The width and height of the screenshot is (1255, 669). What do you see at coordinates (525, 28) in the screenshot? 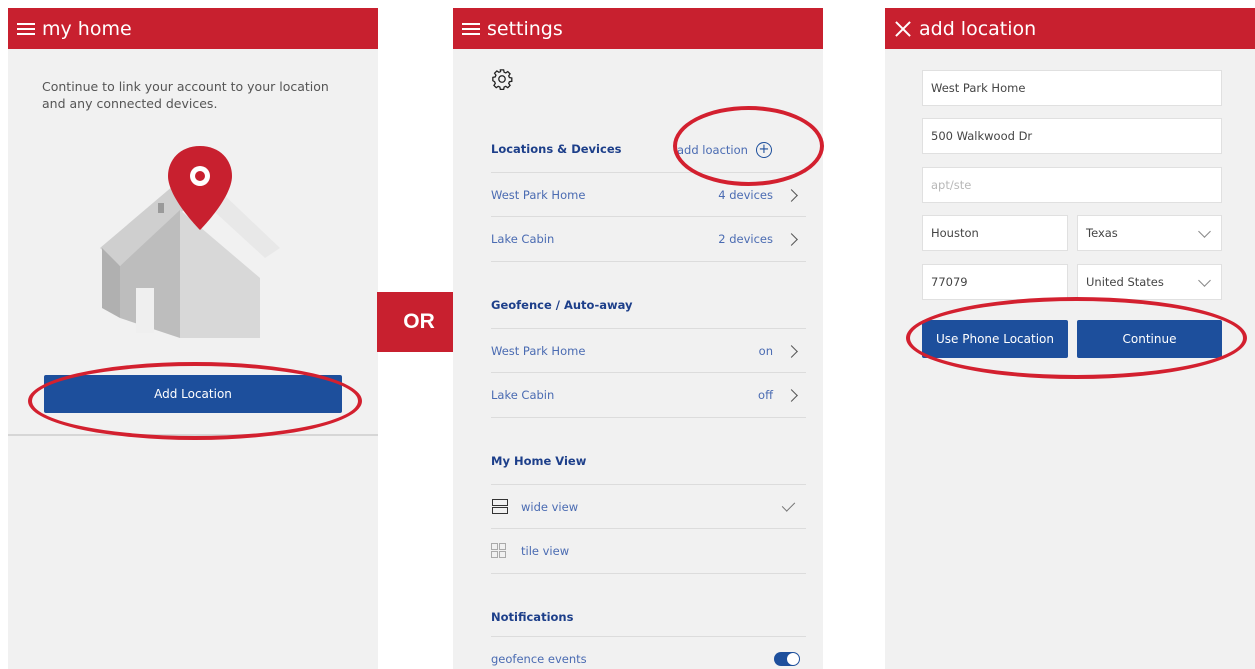
I see `screen-title: settings` at bounding box center [525, 28].